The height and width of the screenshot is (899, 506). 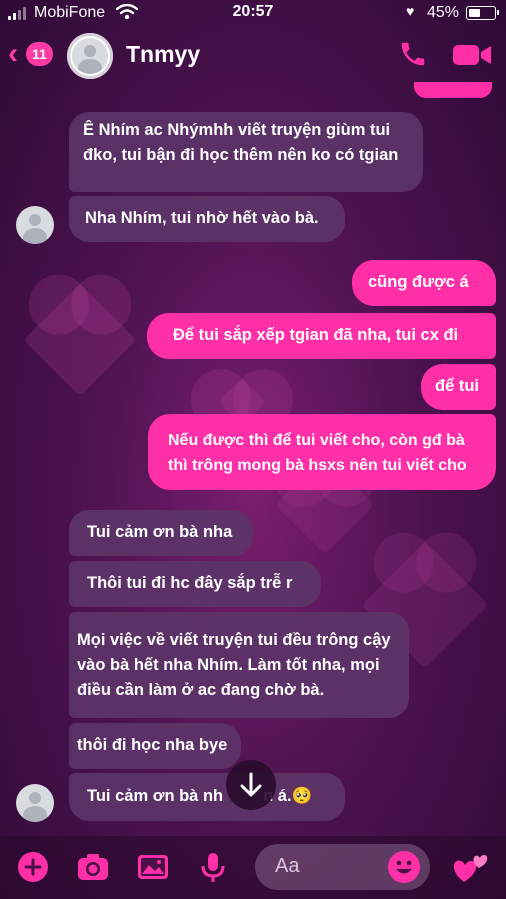 I want to click on header-indicator, so click(x=453, y=90).